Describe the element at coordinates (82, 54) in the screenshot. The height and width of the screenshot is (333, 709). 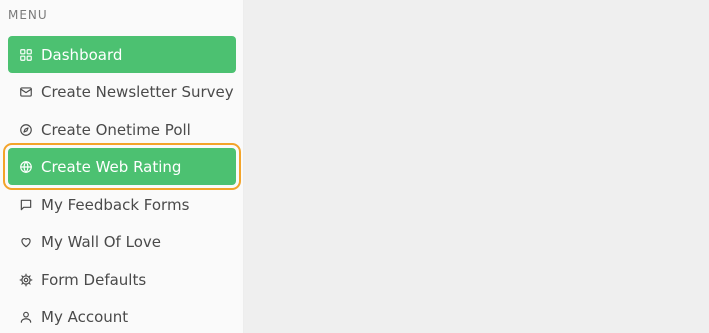
I see `sidebar-item-label: Dashboard` at that location.